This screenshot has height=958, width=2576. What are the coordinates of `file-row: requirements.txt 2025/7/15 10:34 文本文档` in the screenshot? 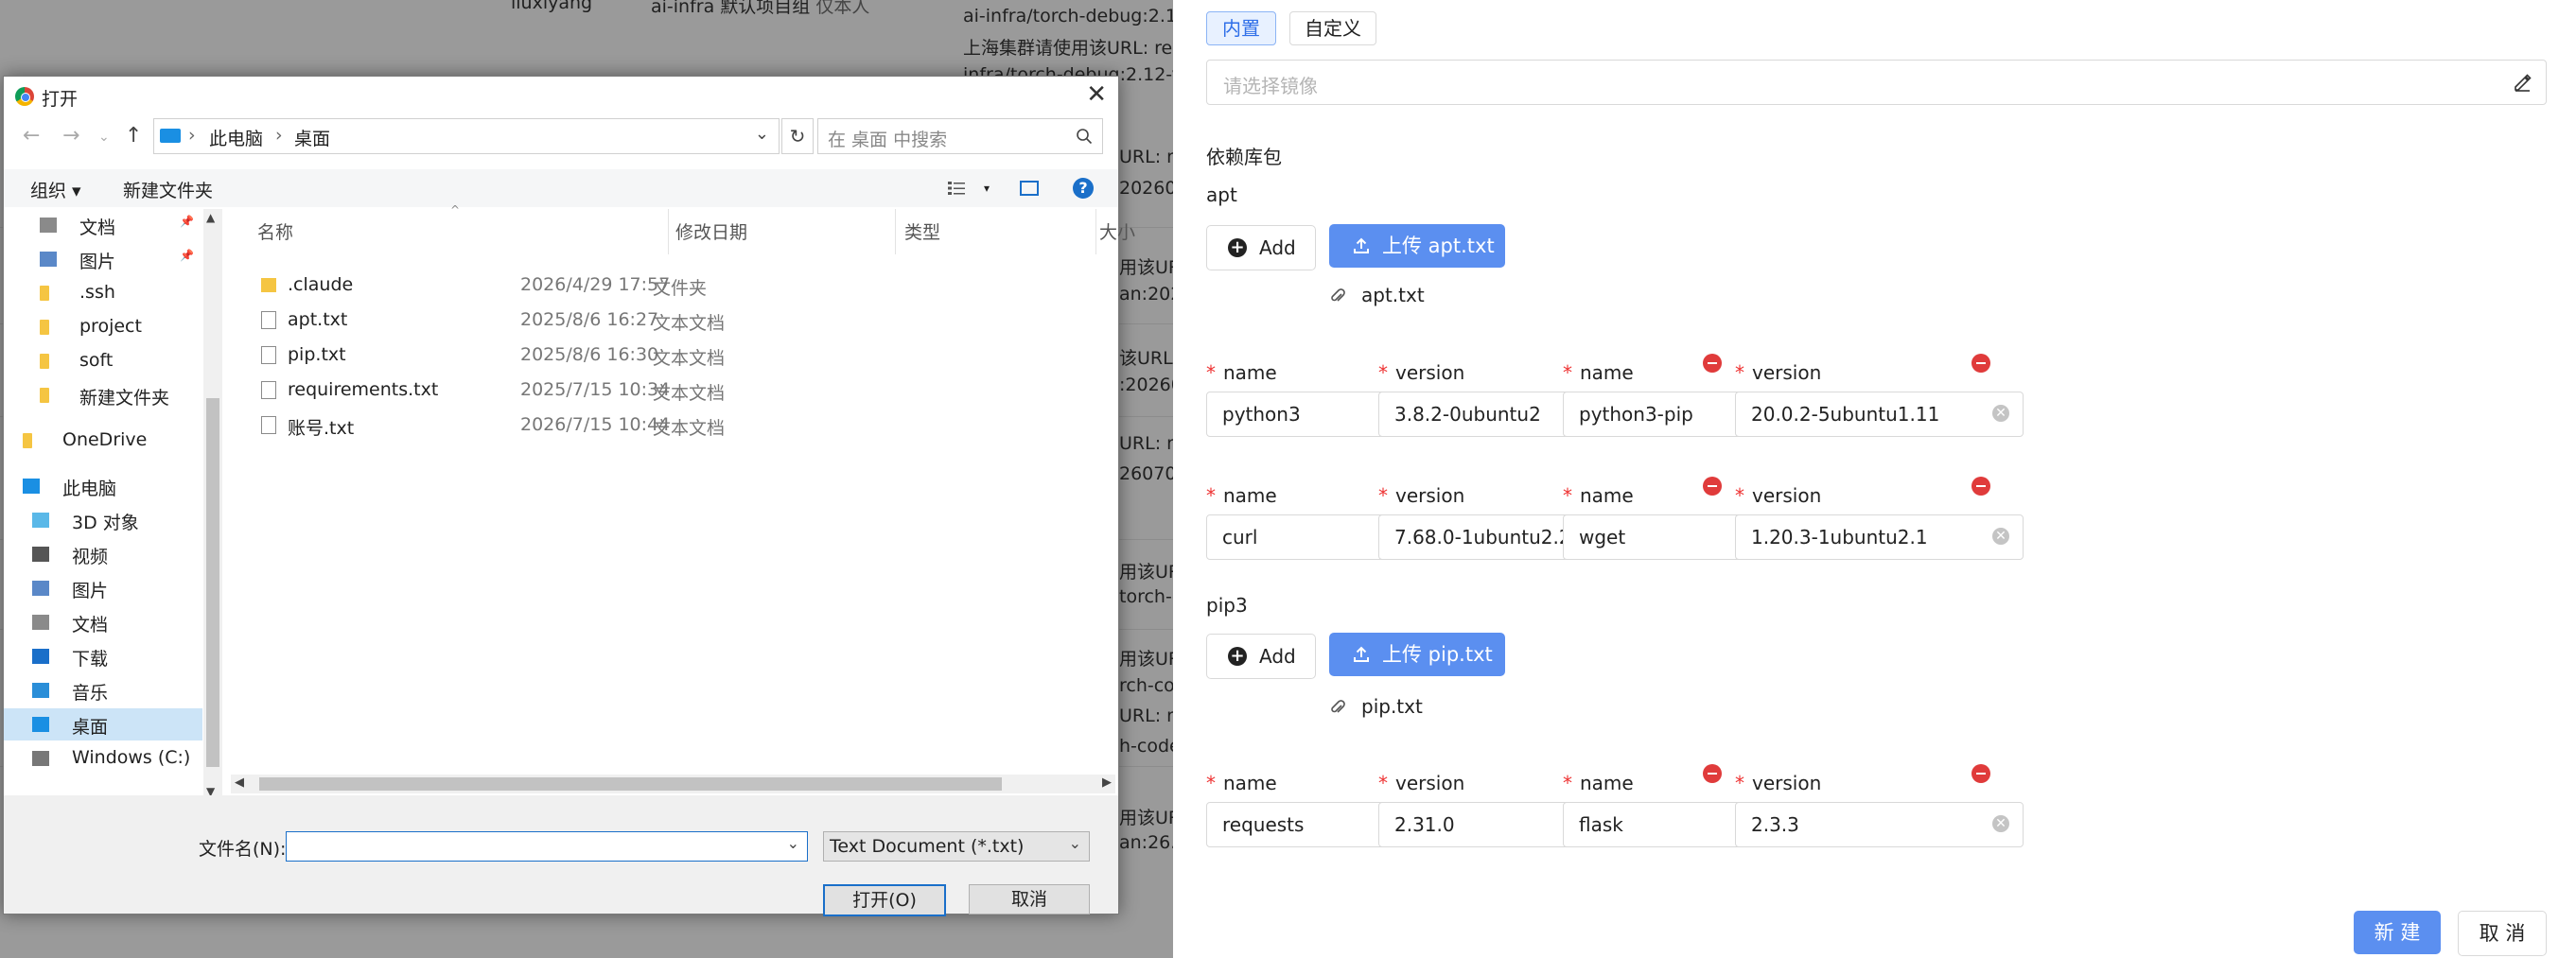 It's located at (678, 389).